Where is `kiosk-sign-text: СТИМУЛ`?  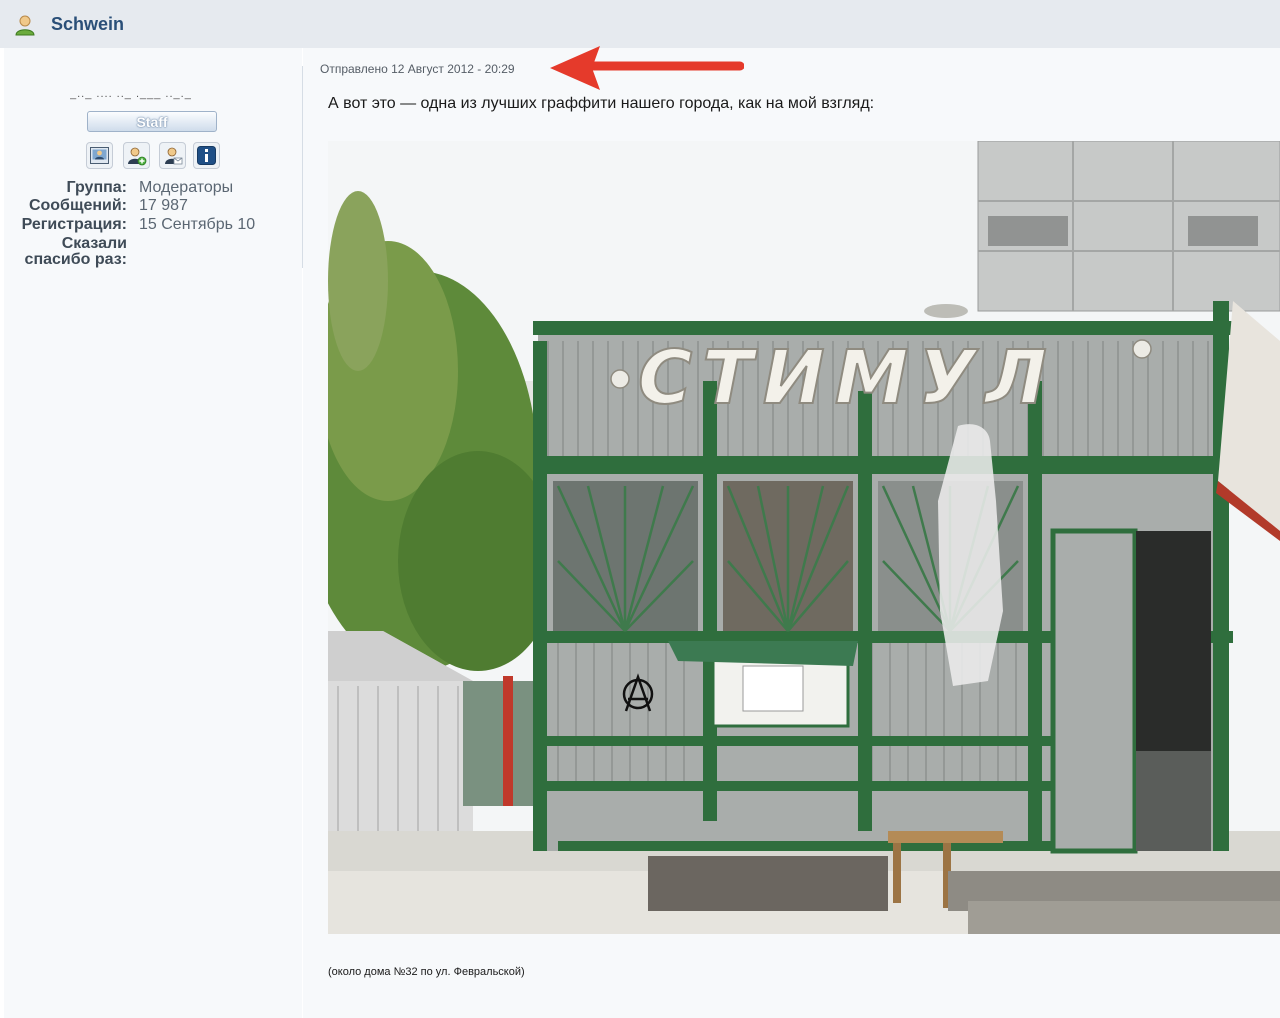 kiosk-sign-text: СТИМУЛ is located at coordinates (847, 378).